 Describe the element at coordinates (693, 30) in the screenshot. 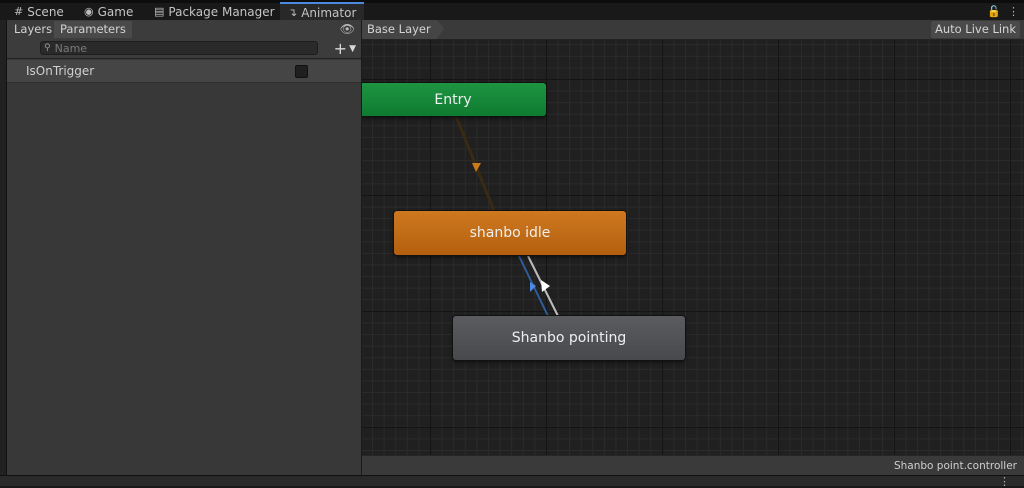

I see `layer-breadcrumb-bar: Base Layer Auto Live Link` at that location.